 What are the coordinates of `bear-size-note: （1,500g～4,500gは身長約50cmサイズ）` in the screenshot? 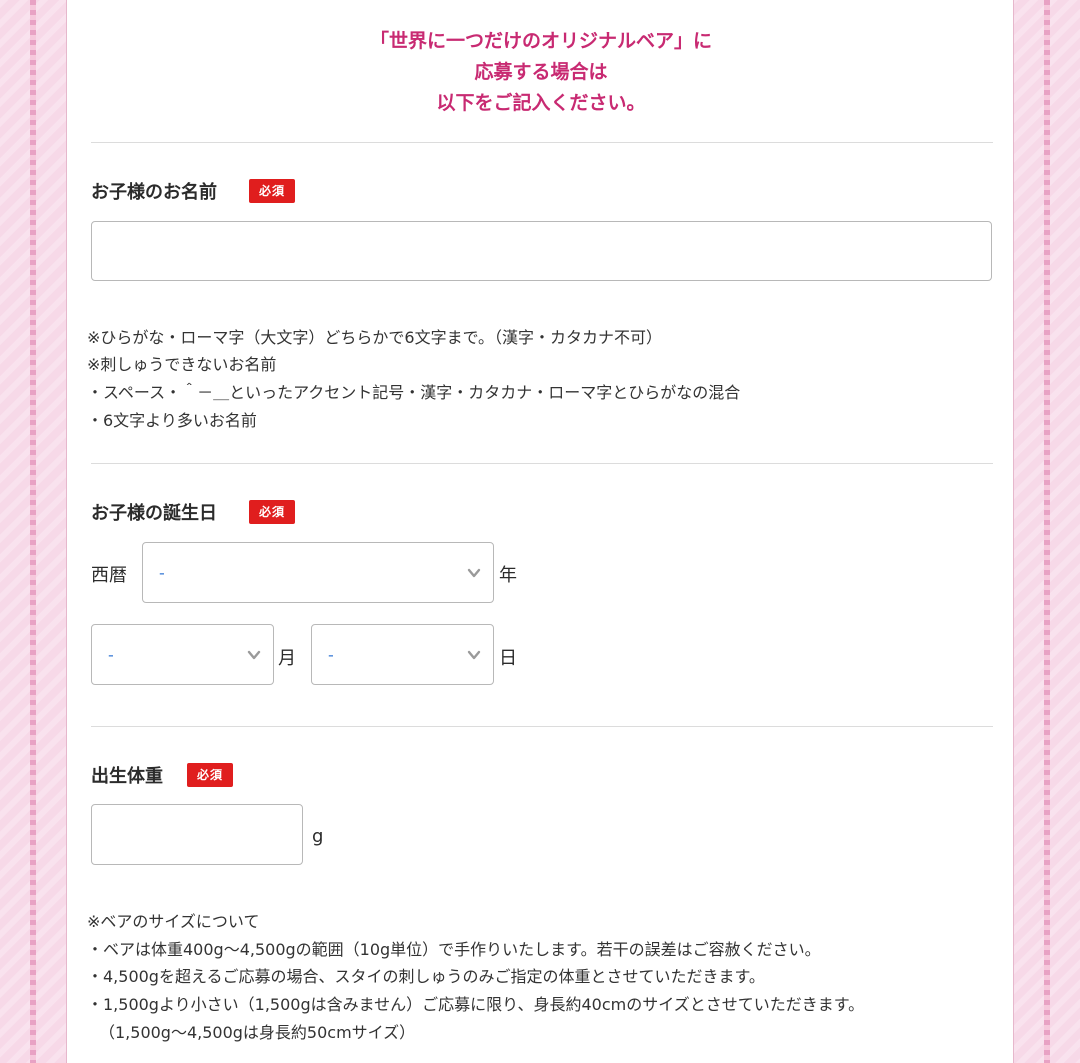 It's located at (257, 1032).